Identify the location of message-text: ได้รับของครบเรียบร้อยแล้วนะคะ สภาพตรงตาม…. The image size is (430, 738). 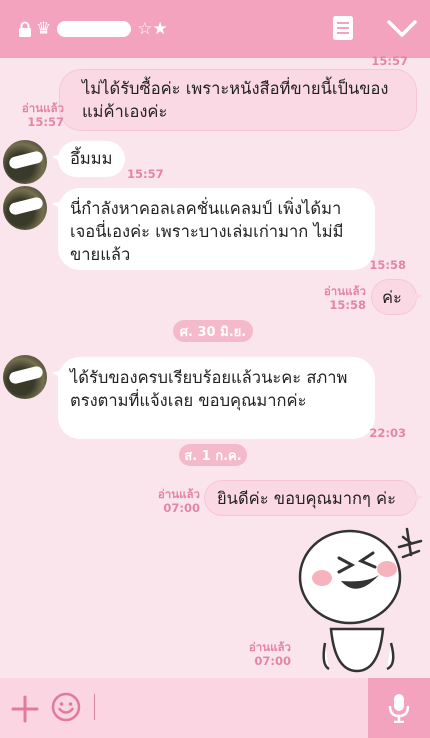
(209, 389).